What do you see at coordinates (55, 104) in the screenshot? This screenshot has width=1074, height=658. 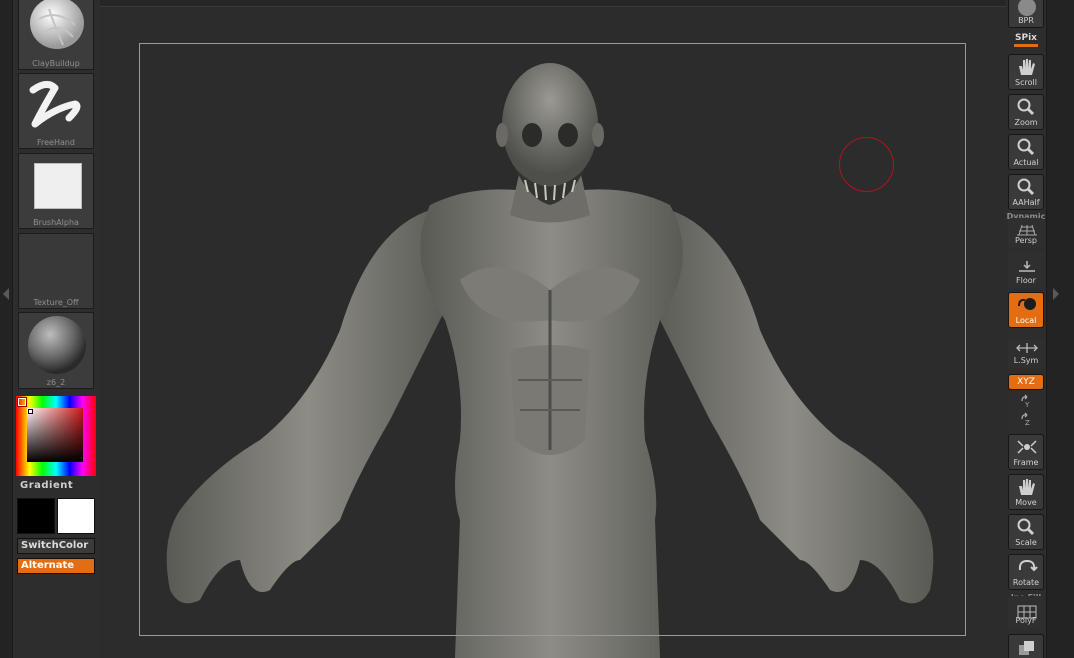 I see `freehand-stroke-icon` at bounding box center [55, 104].